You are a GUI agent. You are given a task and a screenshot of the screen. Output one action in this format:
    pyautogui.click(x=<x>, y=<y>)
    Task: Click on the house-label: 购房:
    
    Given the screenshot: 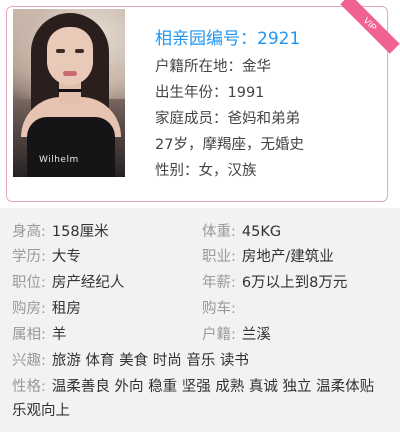 What is the action you would take?
    pyautogui.click(x=29, y=309)
    